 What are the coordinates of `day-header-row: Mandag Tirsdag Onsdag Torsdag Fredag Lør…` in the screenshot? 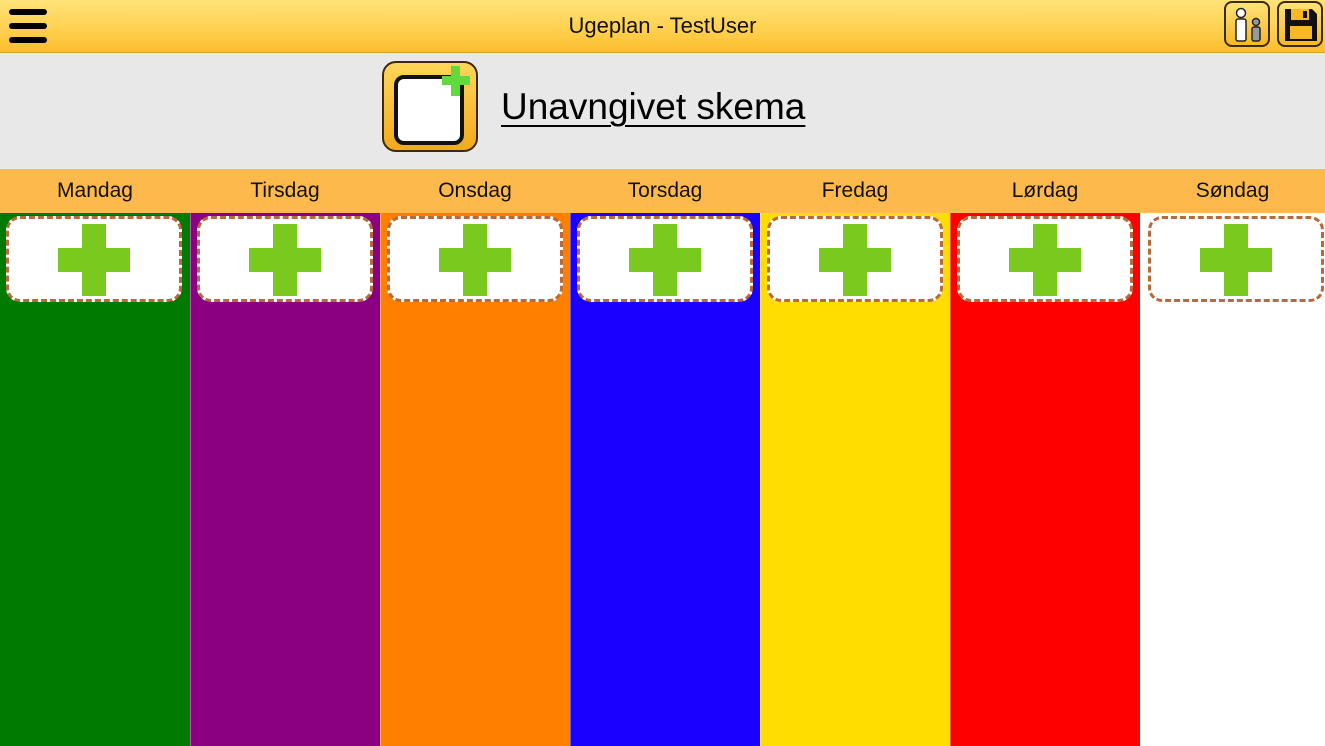 It's located at (662, 191).